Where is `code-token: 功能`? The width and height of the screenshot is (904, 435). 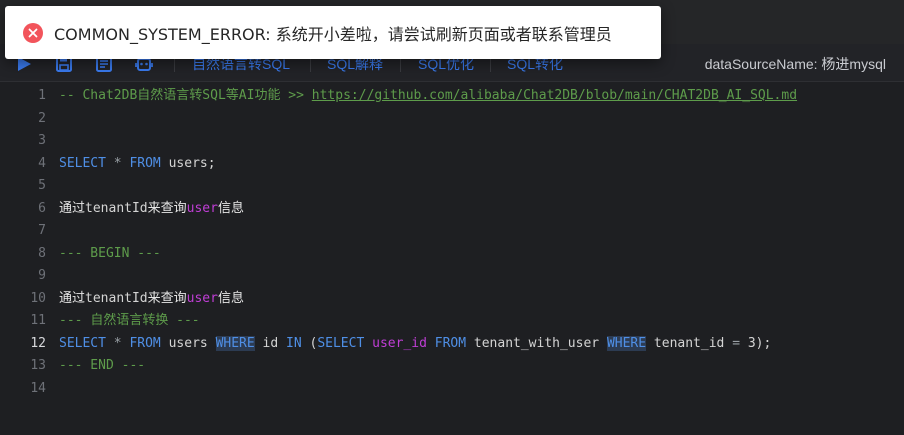 code-token: 功能 is located at coordinates (267, 95).